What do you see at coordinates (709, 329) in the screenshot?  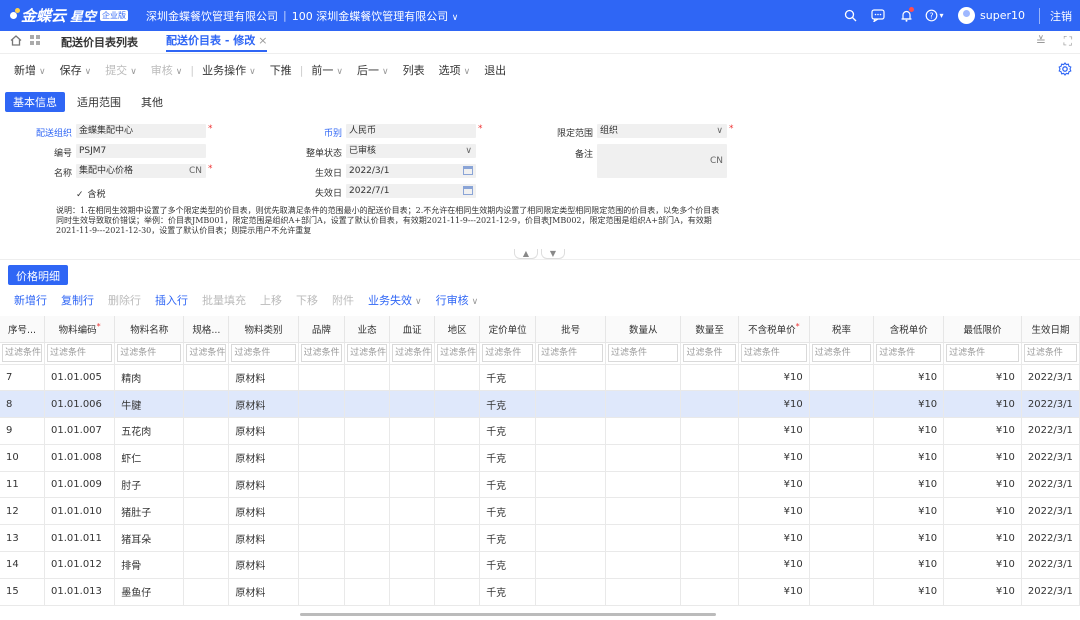 I see `column-header: 数量至` at bounding box center [709, 329].